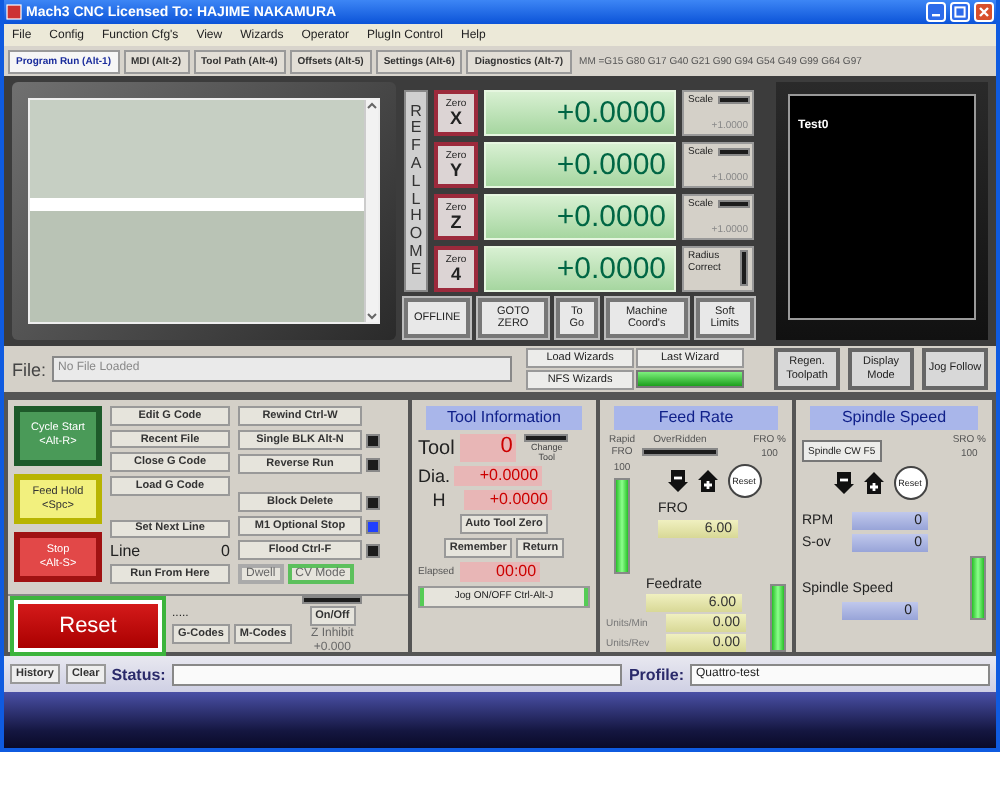 This screenshot has width=1000, height=812. Describe the element at coordinates (439, 500) in the screenshot. I see `height-label: H` at that location.